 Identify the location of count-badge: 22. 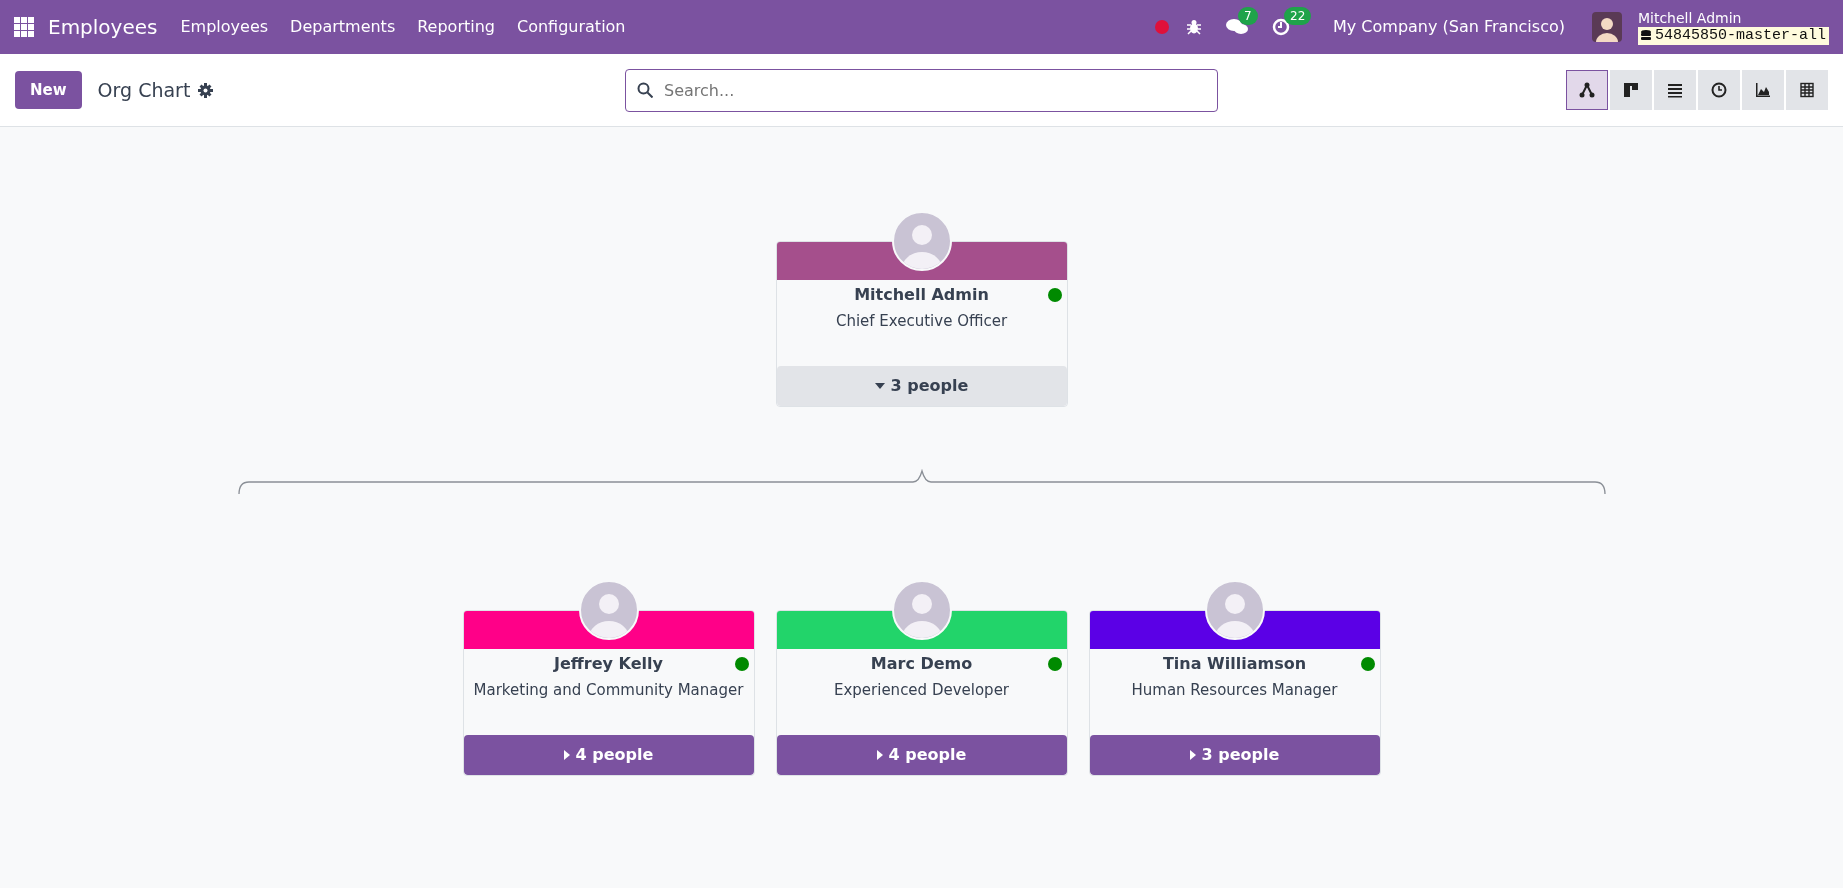
(1298, 15).